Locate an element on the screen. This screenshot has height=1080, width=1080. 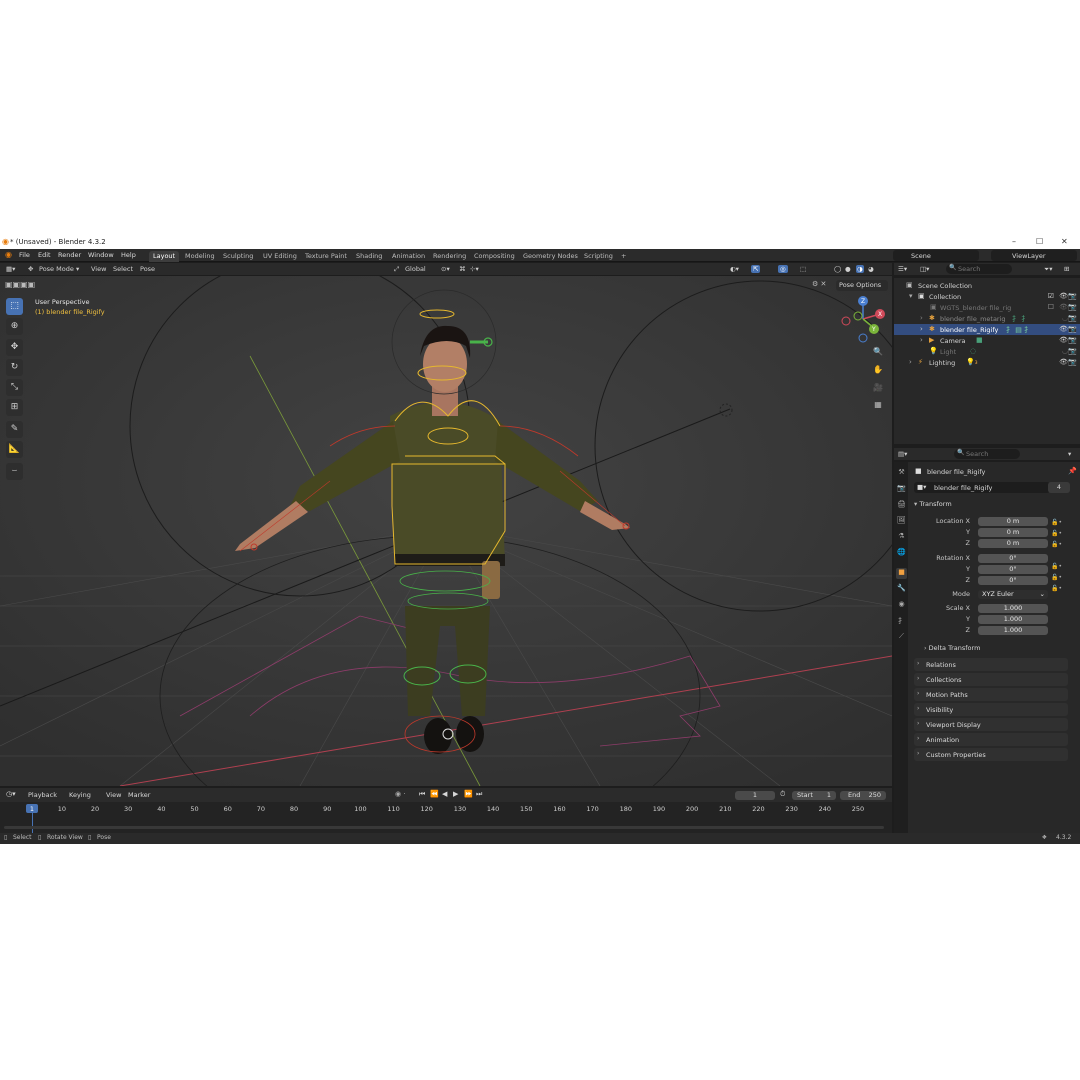
play-icon: ▶ is located at coordinates (455, 794).